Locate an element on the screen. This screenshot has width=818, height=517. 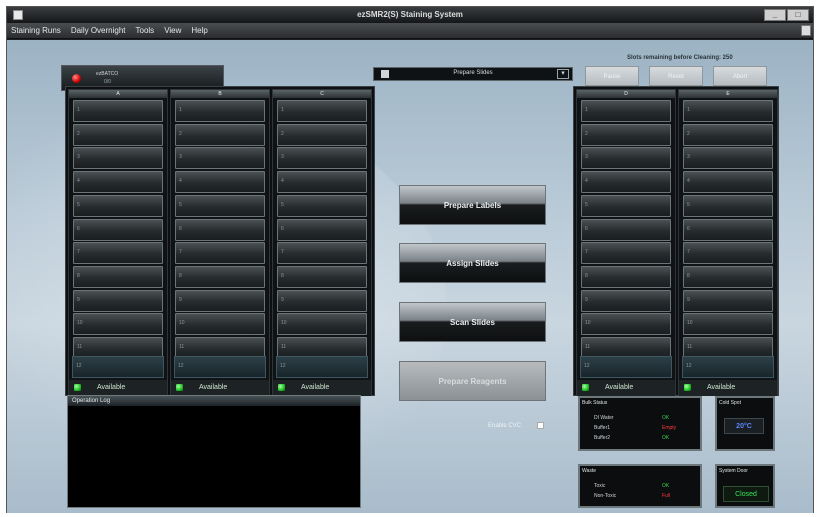
prepare-reagents-button: Prepare Reagents is located at coordinates (472, 381).